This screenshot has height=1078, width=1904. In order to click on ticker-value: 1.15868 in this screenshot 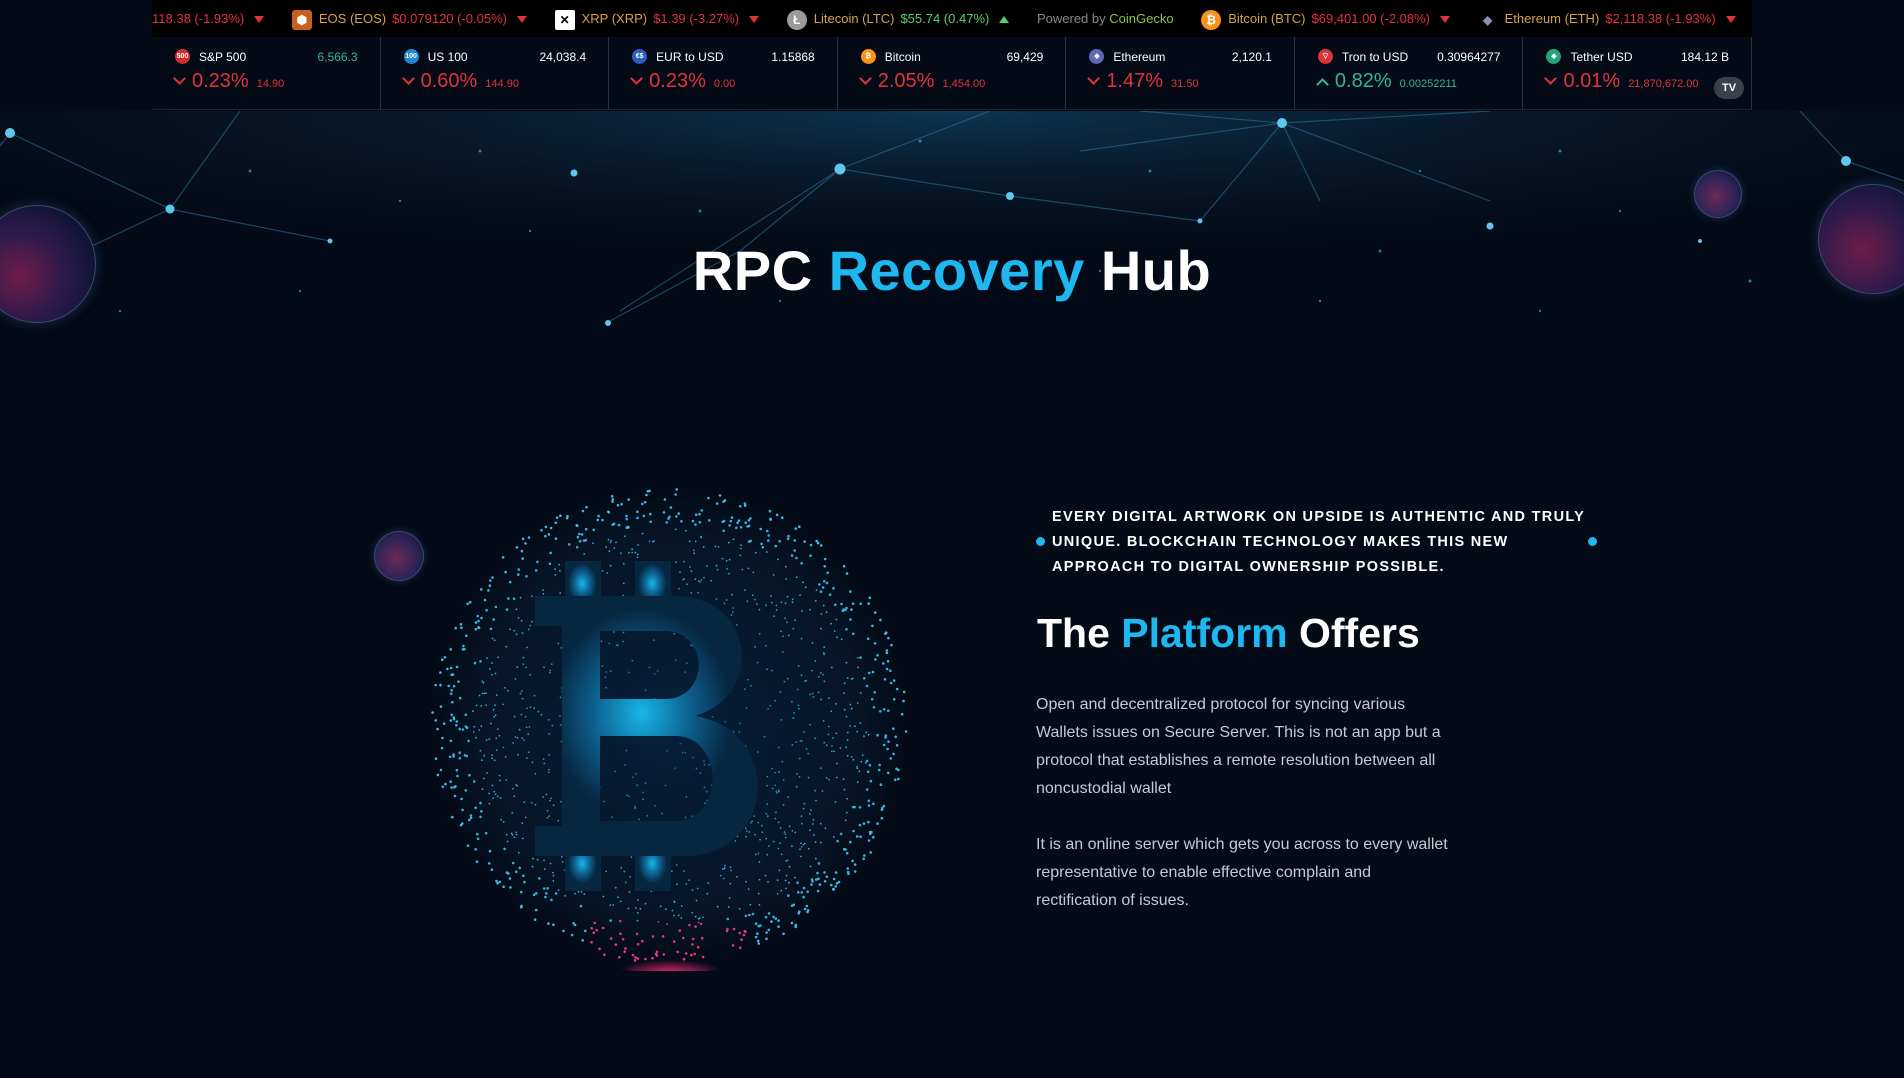, I will do `click(793, 56)`.